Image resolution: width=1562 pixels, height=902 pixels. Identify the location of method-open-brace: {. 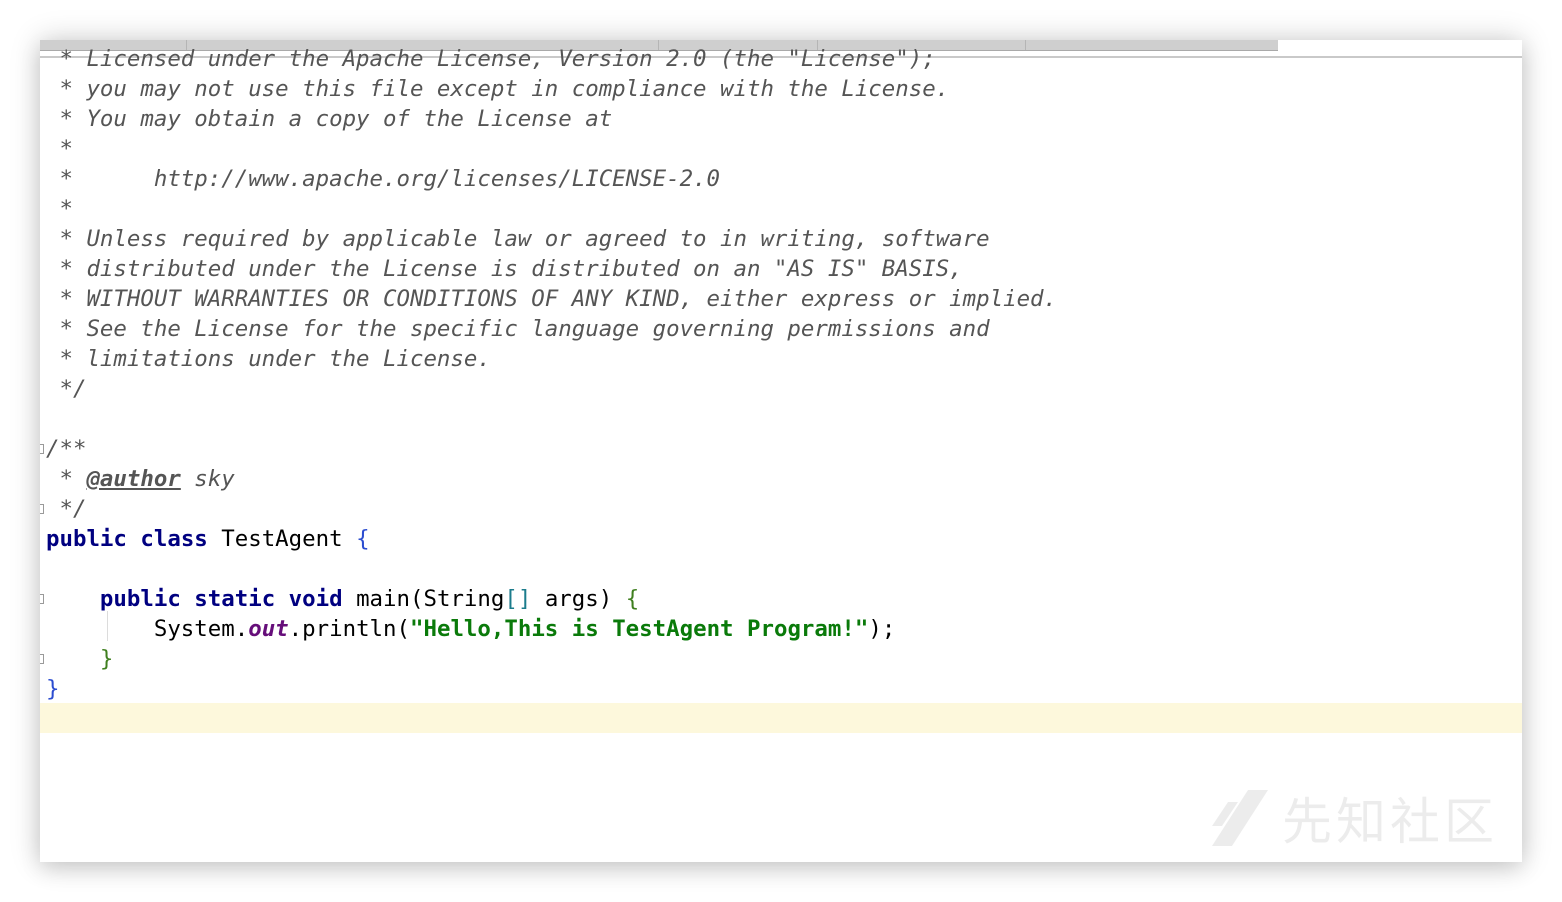
(632, 599).